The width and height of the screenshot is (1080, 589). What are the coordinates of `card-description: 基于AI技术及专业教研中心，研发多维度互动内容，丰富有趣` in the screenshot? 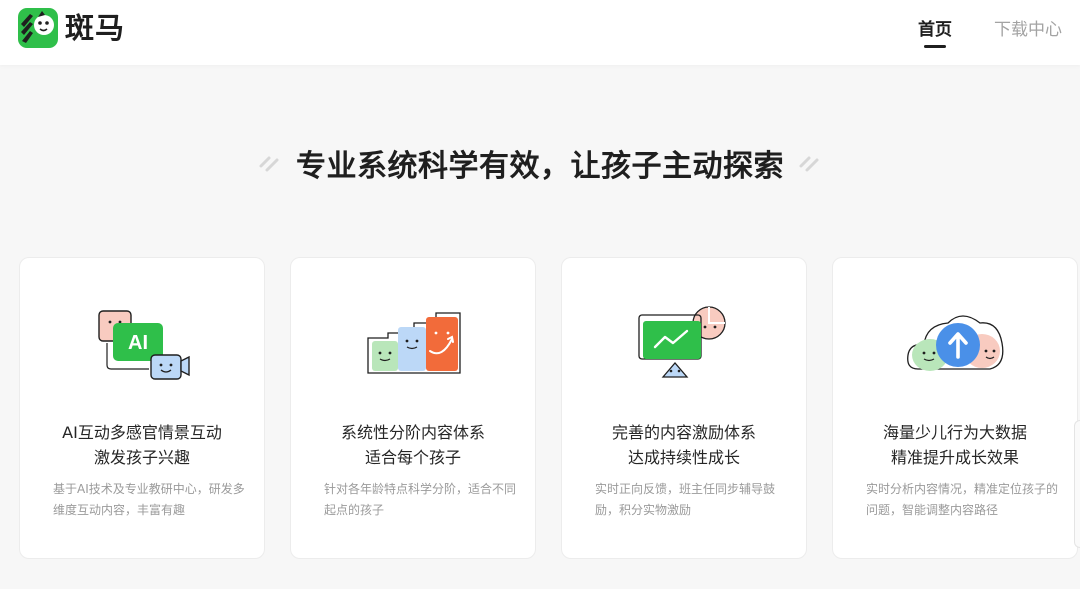 It's located at (149, 499).